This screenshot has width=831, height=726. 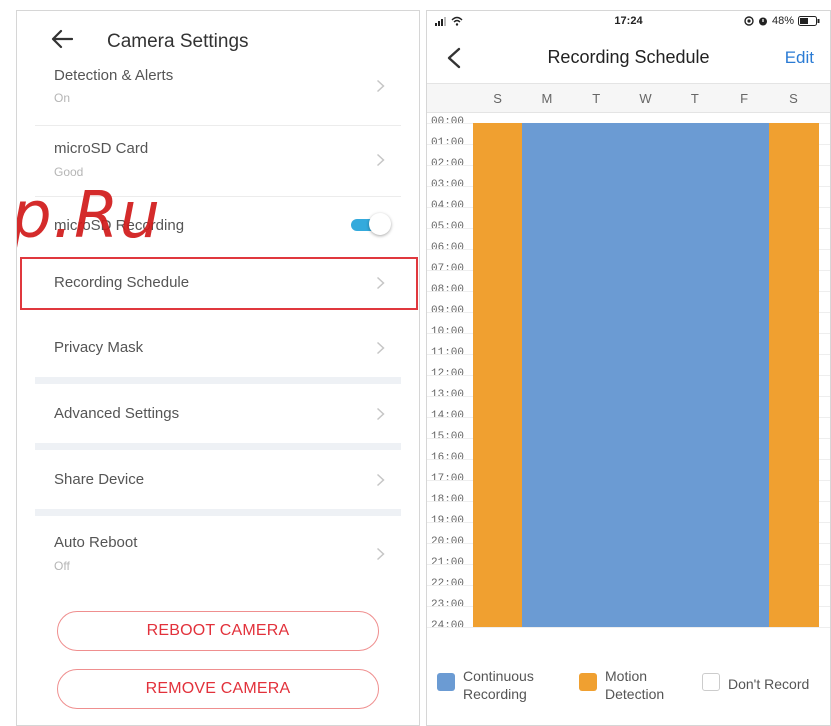 What do you see at coordinates (62, 98) in the screenshot?
I see `row-status: On` at bounding box center [62, 98].